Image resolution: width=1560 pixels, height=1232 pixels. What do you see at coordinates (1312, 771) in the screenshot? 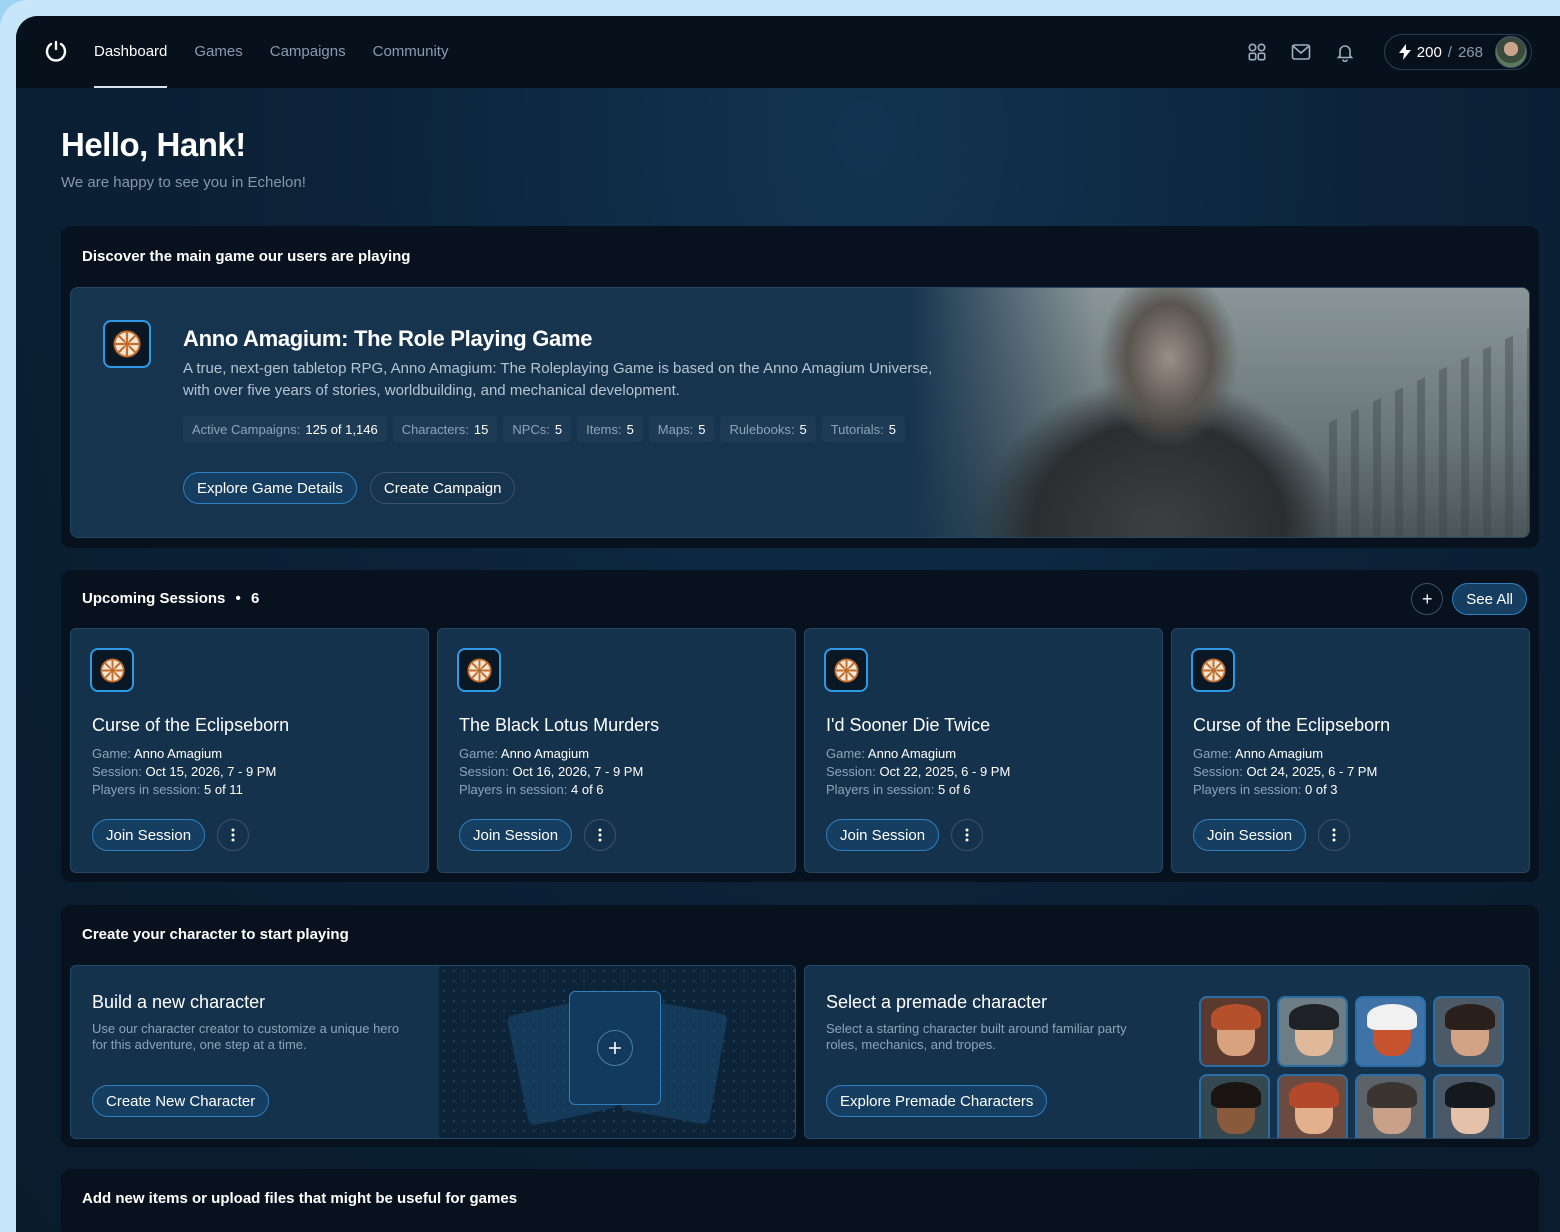
I see `session-date: Oct 24, 2025, 6 - 7 PM` at bounding box center [1312, 771].